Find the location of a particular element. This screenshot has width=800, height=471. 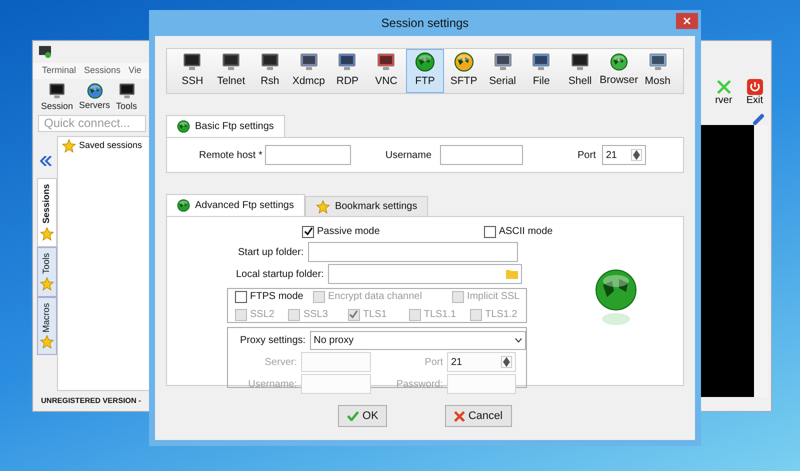

protocol-button: Shell is located at coordinates (580, 71).